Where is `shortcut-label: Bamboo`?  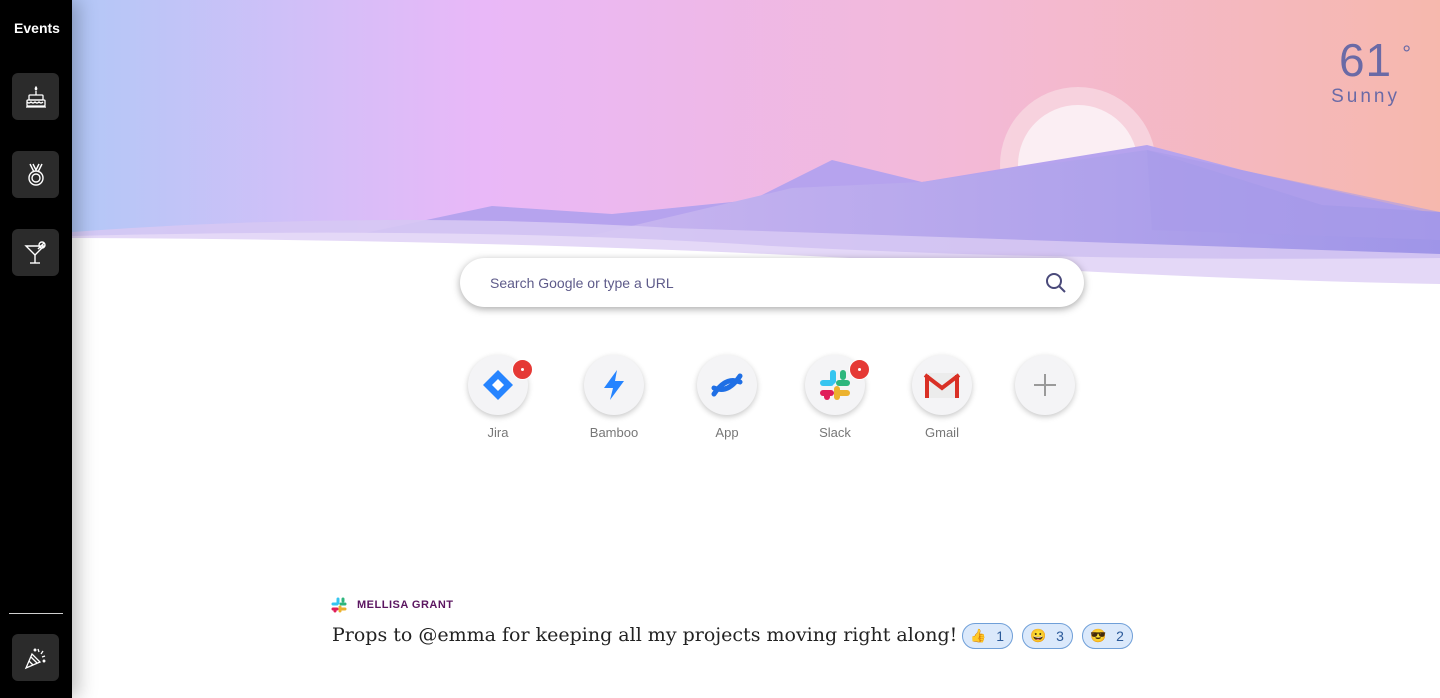
shortcut-label: Bamboo is located at coordinates (614, 432).